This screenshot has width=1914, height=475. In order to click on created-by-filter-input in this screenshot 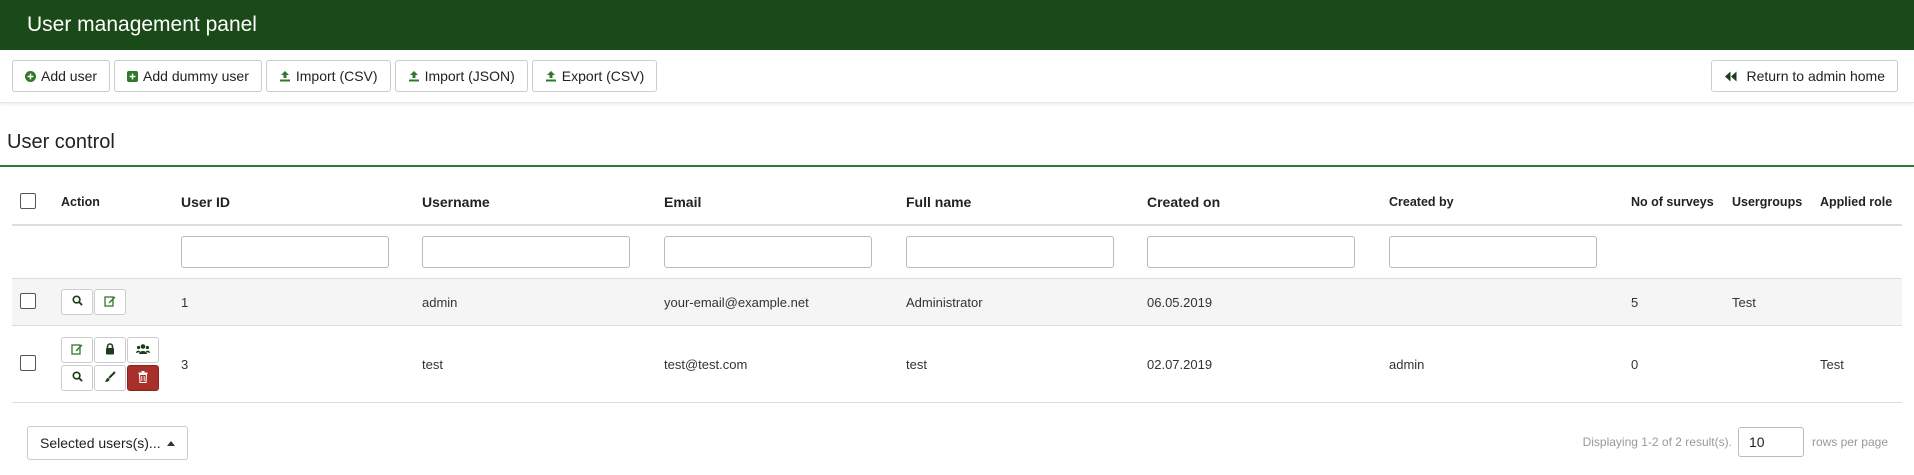, I will do `click(1493, 252)`.